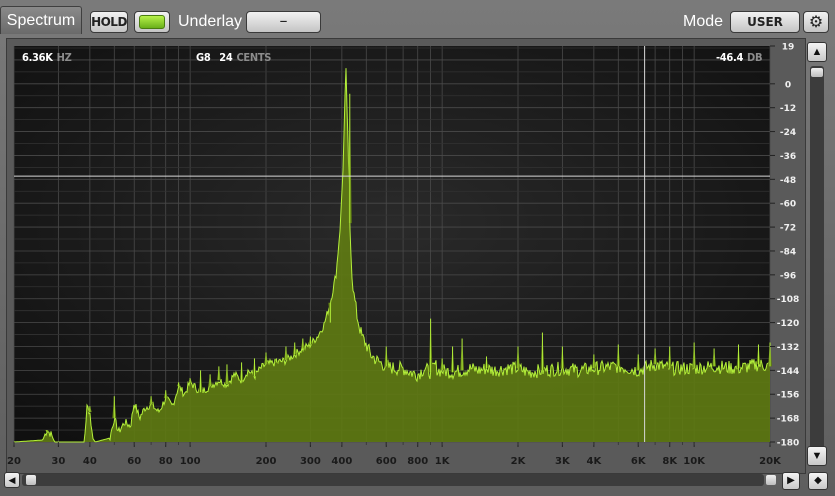  What do you see at coordinates (90, 461) in the screenshot?
I see `x-tick-label: 40` at bounding box center [90, 461].